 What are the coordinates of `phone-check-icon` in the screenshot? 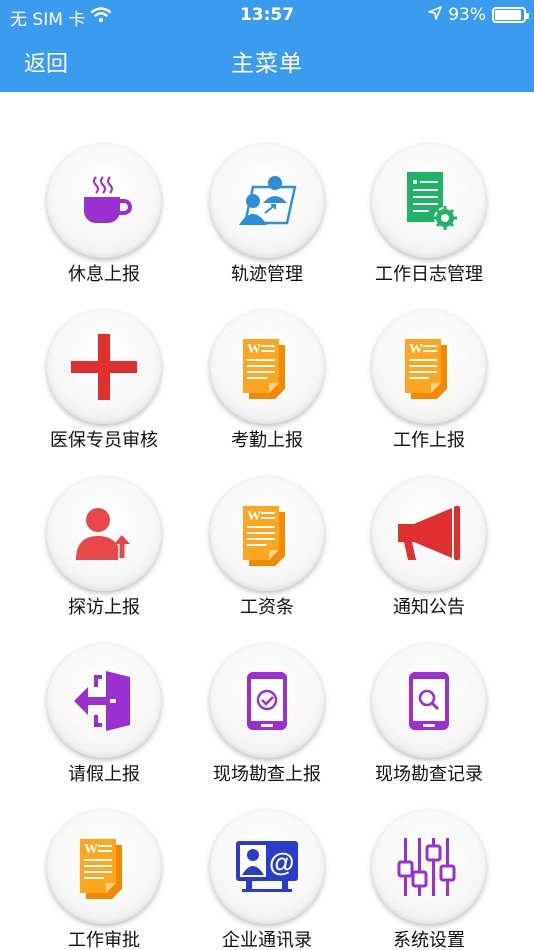 It's located at (267, 701).